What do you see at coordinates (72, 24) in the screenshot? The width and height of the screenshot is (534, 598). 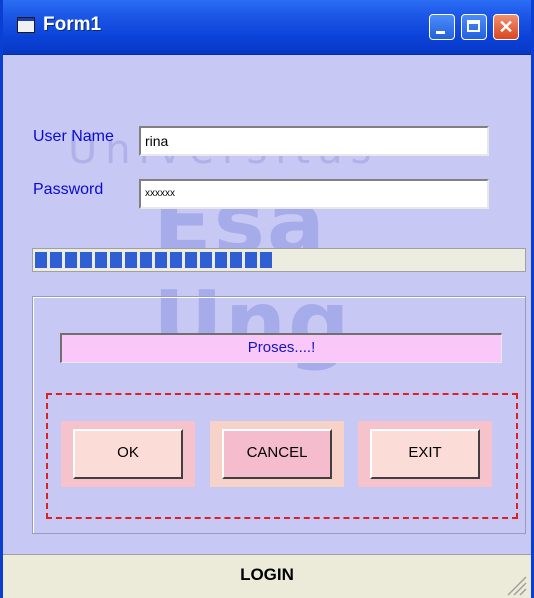 I see `window-title: Form1` at bounding box center [72, 24].